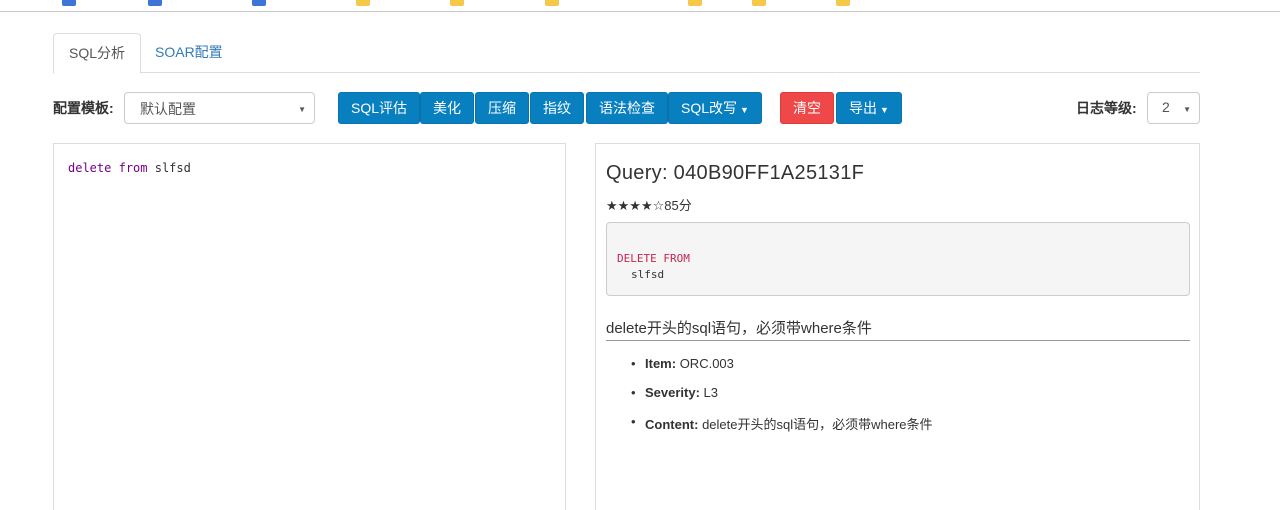  What do you see at coordinates (653, 258) in the screenshot?
I see `formatted-sql-keyword: DELETE FROM` at bounding box center [653, 258].